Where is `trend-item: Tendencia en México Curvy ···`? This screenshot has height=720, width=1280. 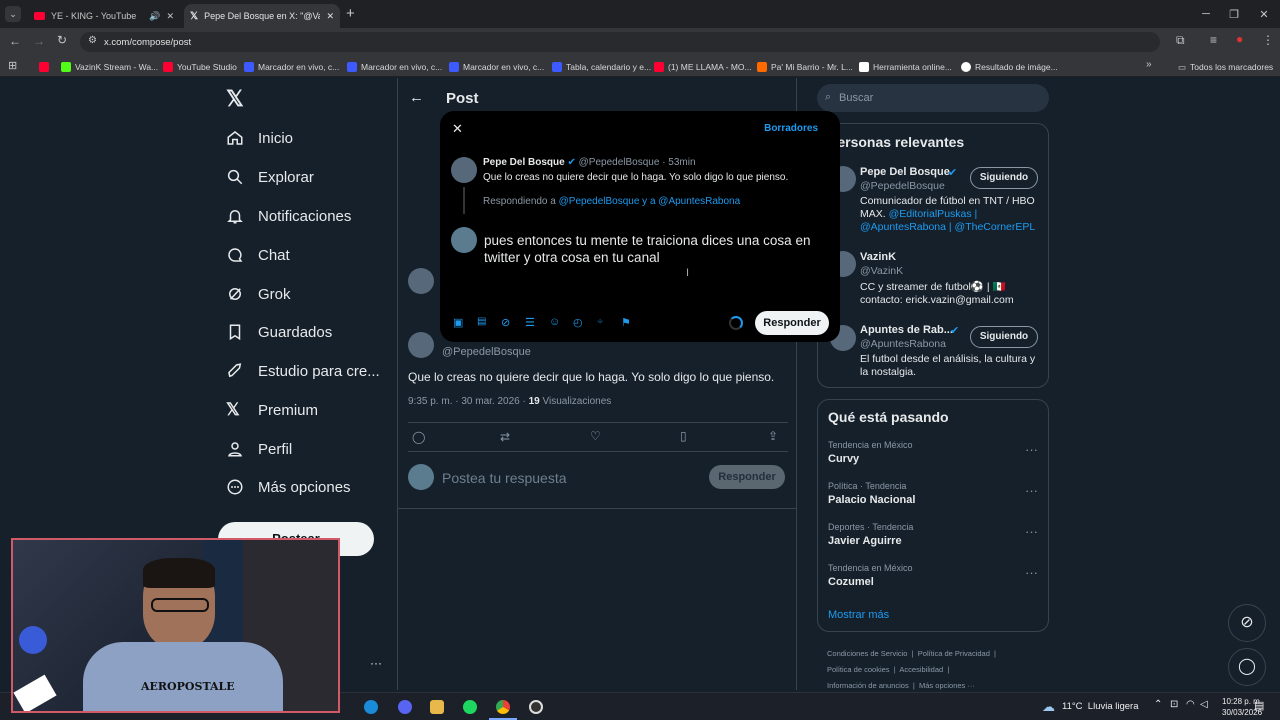
trend-item: Tendencia en México Curvy ··· is located at coordinates (934, 458).